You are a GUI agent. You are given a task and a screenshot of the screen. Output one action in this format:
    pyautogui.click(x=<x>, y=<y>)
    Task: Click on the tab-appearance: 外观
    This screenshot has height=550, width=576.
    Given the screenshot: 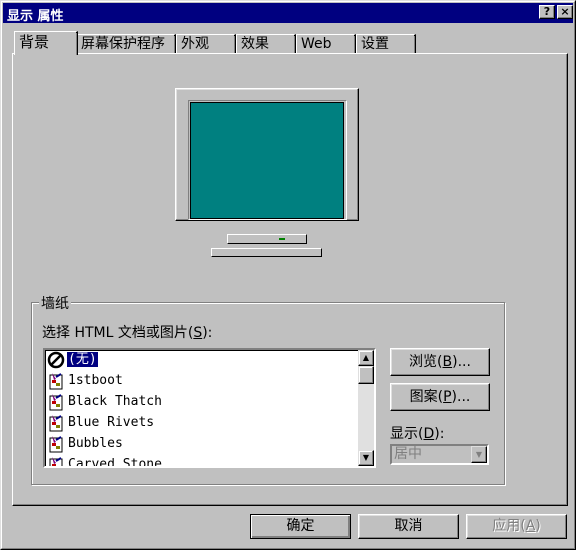 What is the action you would take?
    pyautogui.click(x=206, y=44)
    